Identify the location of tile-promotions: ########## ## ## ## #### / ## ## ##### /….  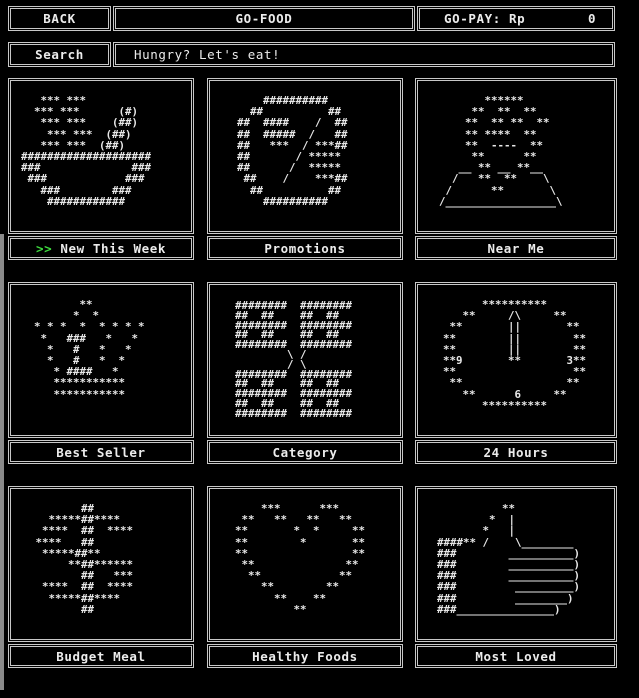
(305, 169).